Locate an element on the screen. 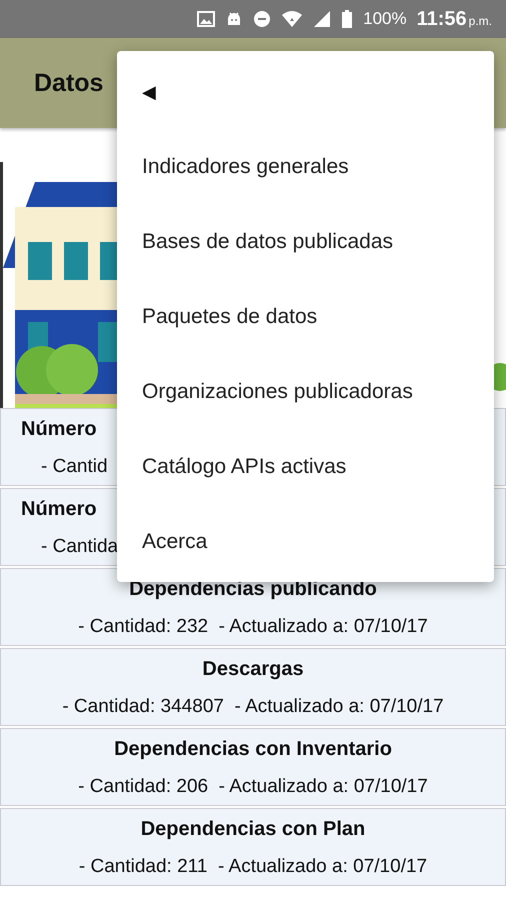 The image size is (506, 900). card-detail: - Cantida is located at coordinates (79, 547).